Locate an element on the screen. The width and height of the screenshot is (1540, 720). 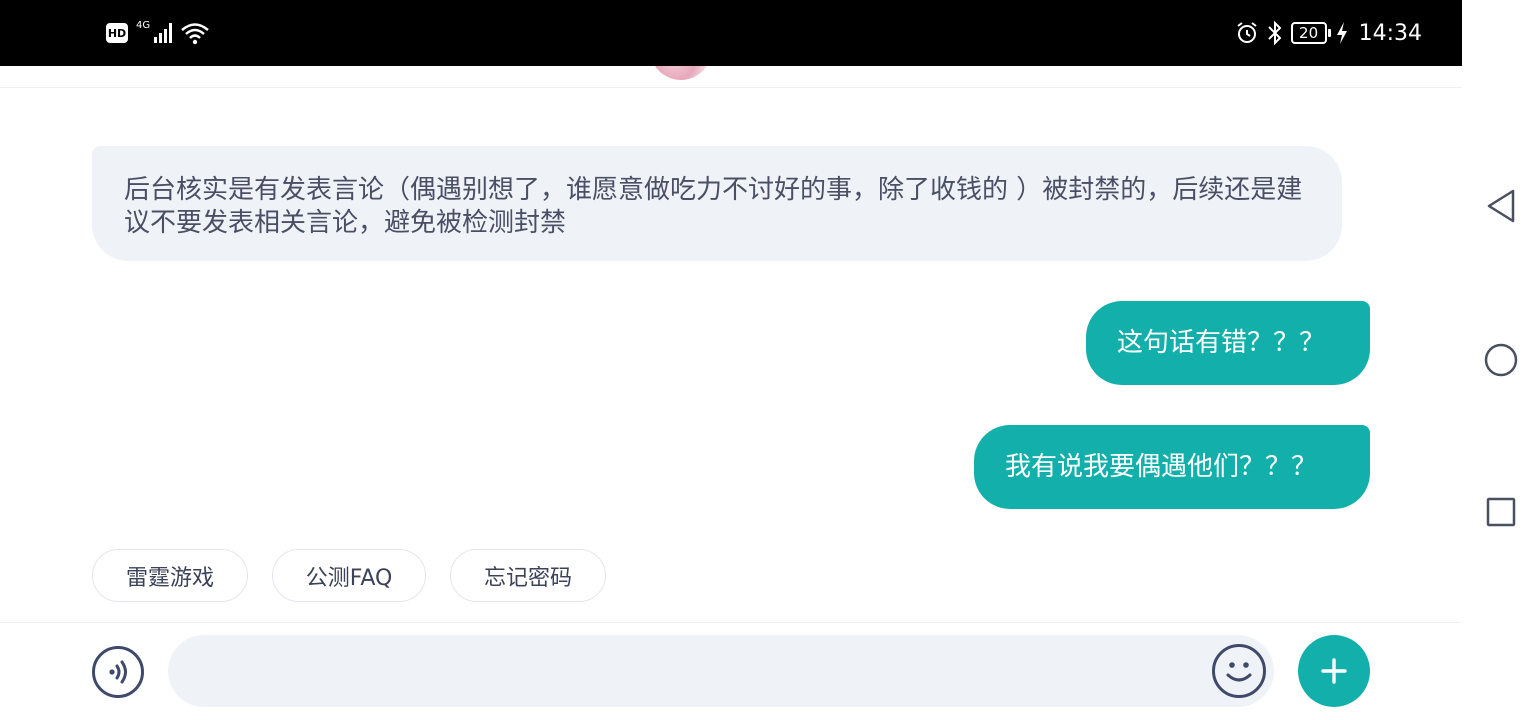
smiley-icon is located at coordinates (1239, 672).